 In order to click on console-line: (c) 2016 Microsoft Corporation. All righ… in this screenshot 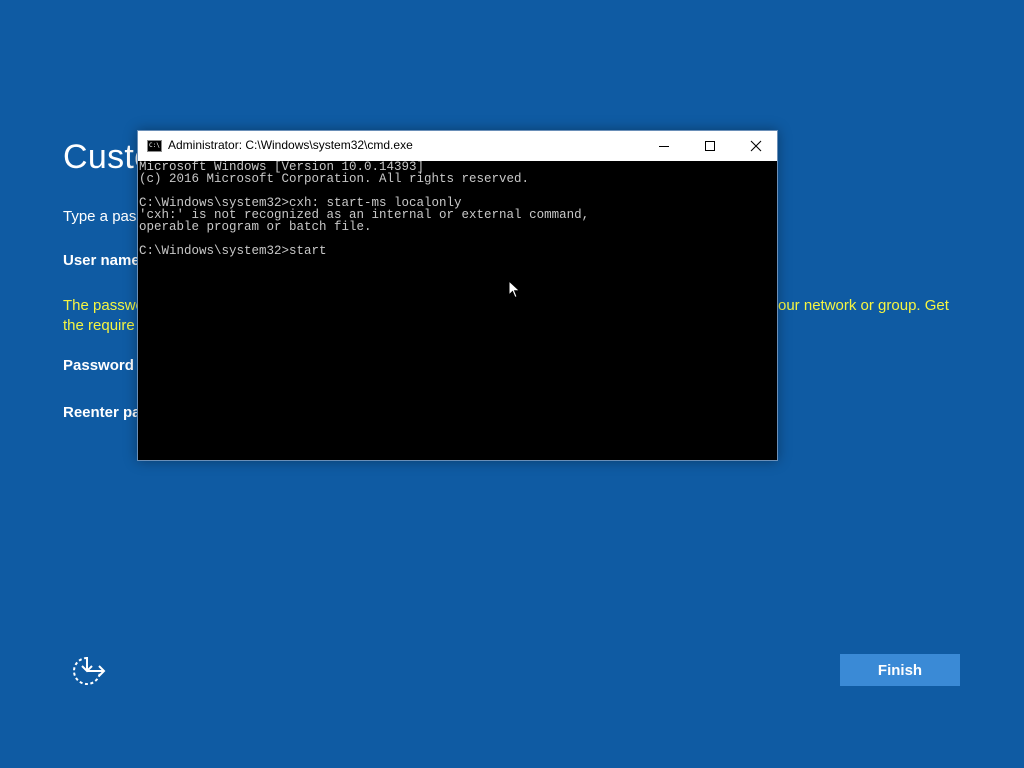, I will do `click(334, 179)`.